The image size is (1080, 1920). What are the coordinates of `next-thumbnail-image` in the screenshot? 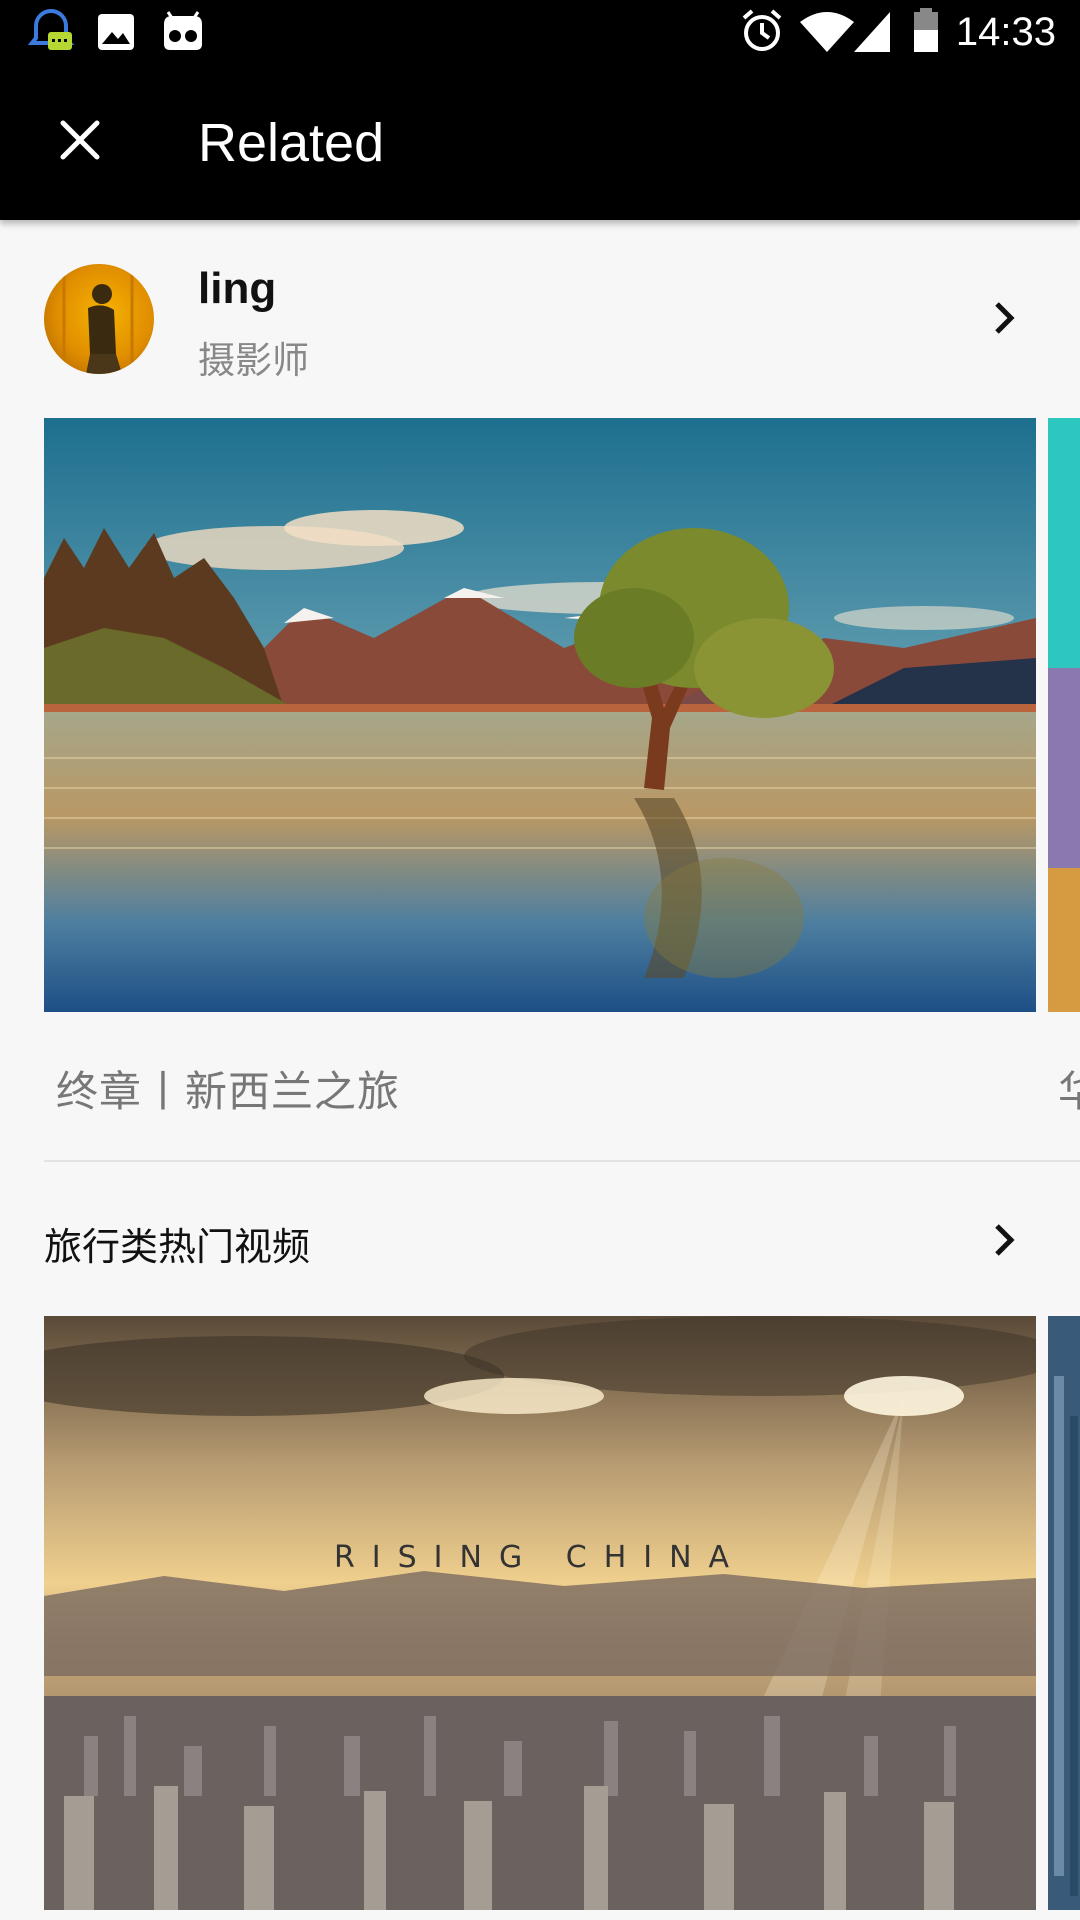 It's located at (1064, 715).